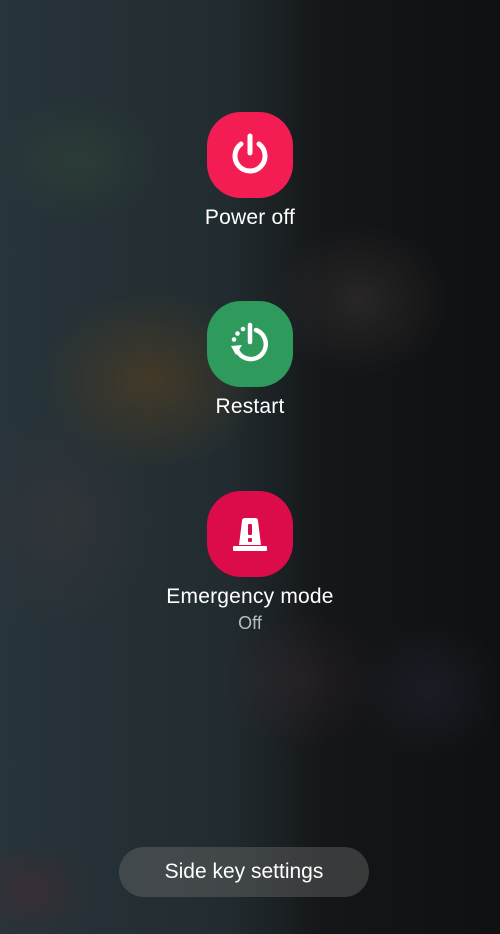 The image size is (500, 934). I want to click on side-key-settings-button: Side key settings, so click(244, 872).